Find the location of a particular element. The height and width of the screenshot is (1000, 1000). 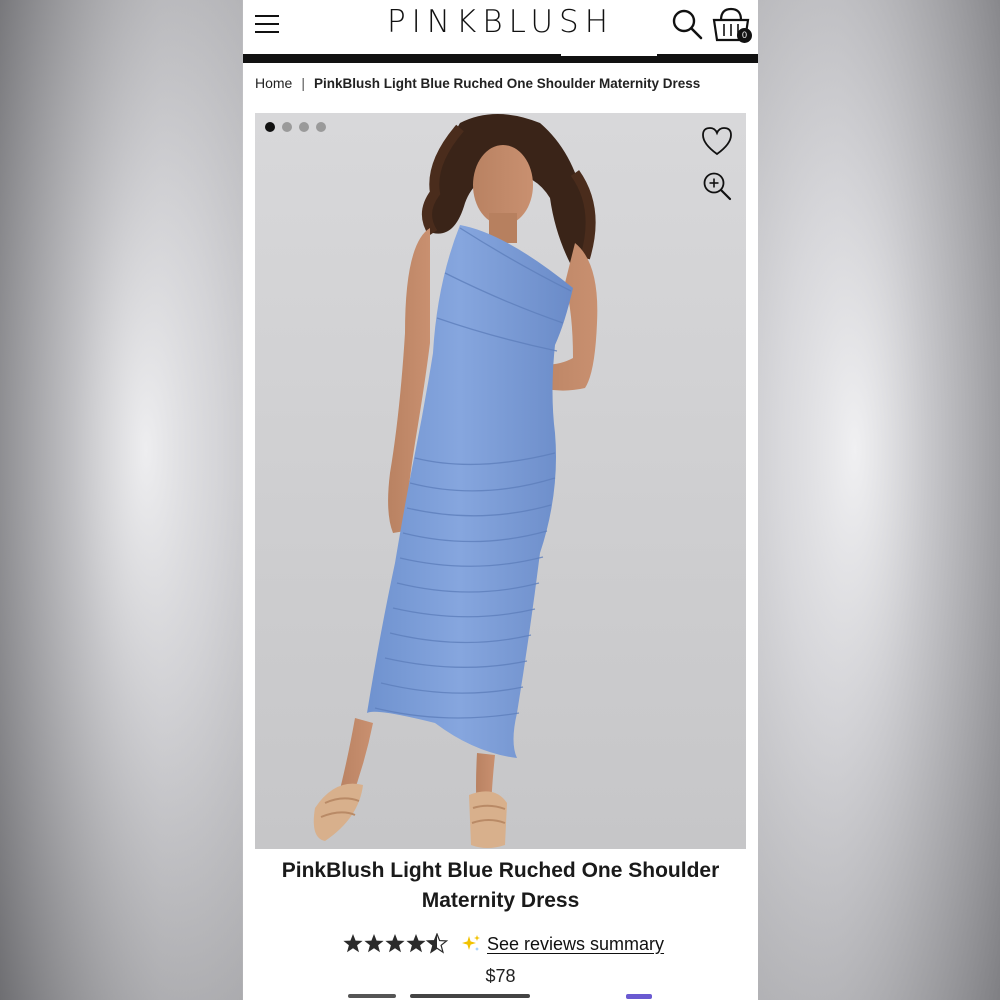

search-icon is located at coordinates (687, 24).